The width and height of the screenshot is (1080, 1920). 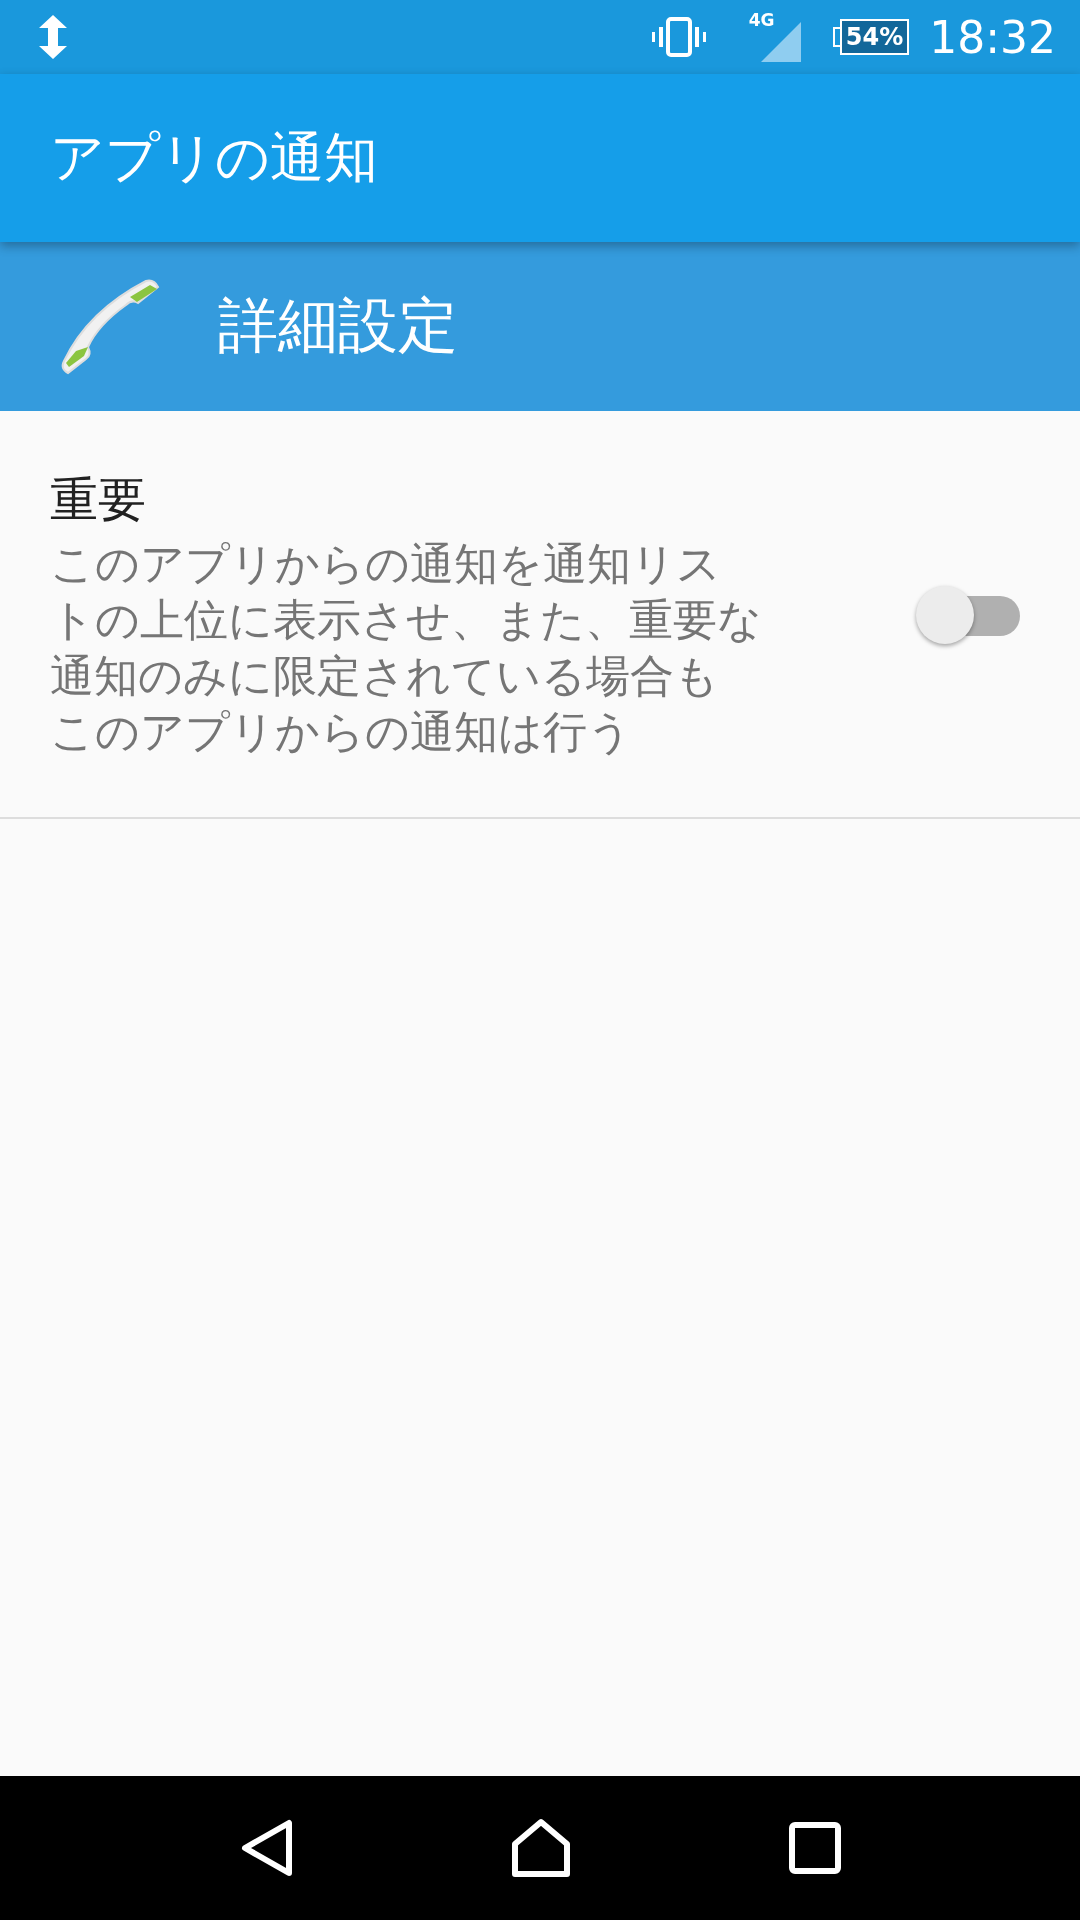 I want to click on recents-button, so click(x=815, y=1848).